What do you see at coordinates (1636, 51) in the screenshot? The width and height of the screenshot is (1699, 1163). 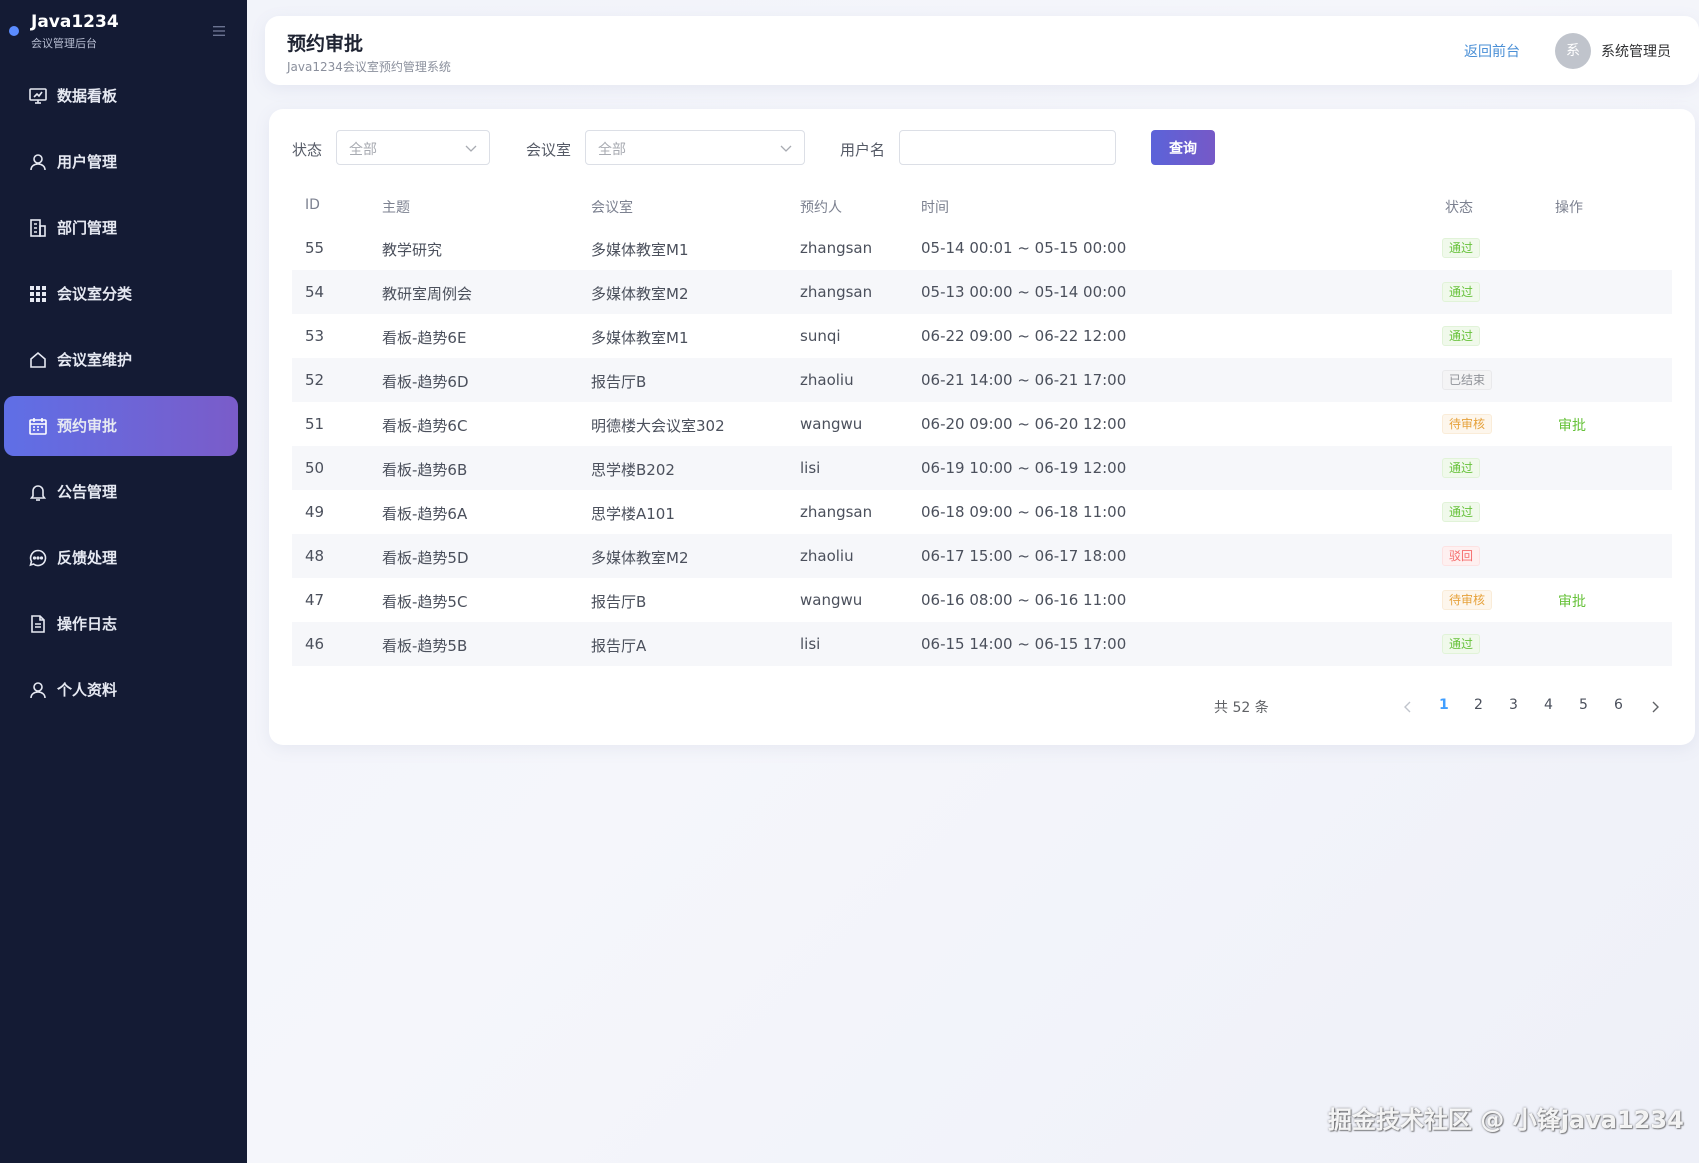 I see `current-username: 系统管理员` at bounding box center [1636, 51].